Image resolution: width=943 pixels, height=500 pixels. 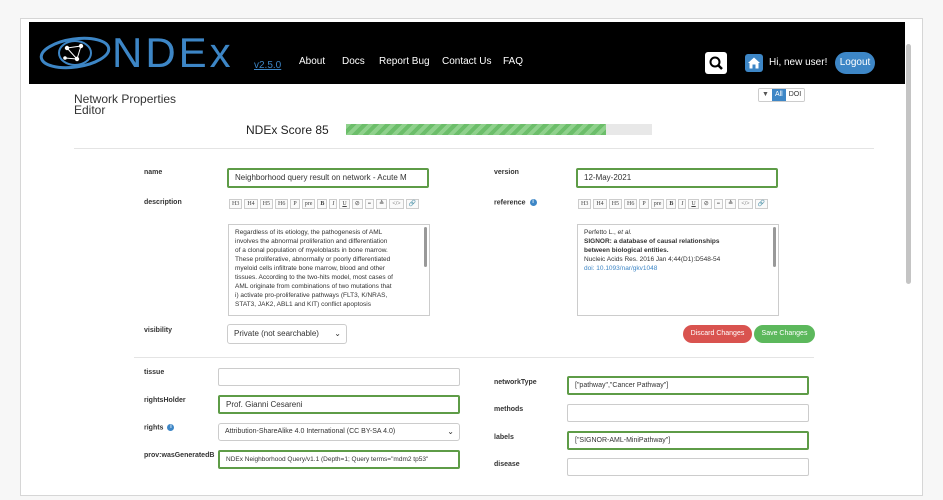 I want to click on reference-toolbar: H3 H4 H5 H6 P pre B I U ⊘ ≡ ≜ </> 🔗, so click(x=678, y=204).